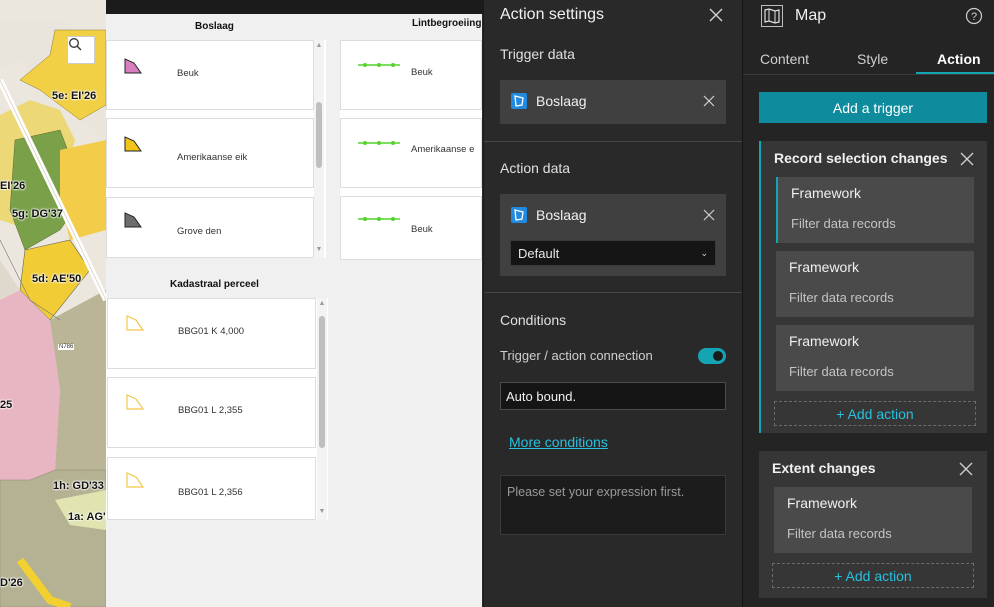 The height and width of the screenshot is (607, 994). I want to click on map-parcel-label: 5d: AE'50, so click(57, 279).